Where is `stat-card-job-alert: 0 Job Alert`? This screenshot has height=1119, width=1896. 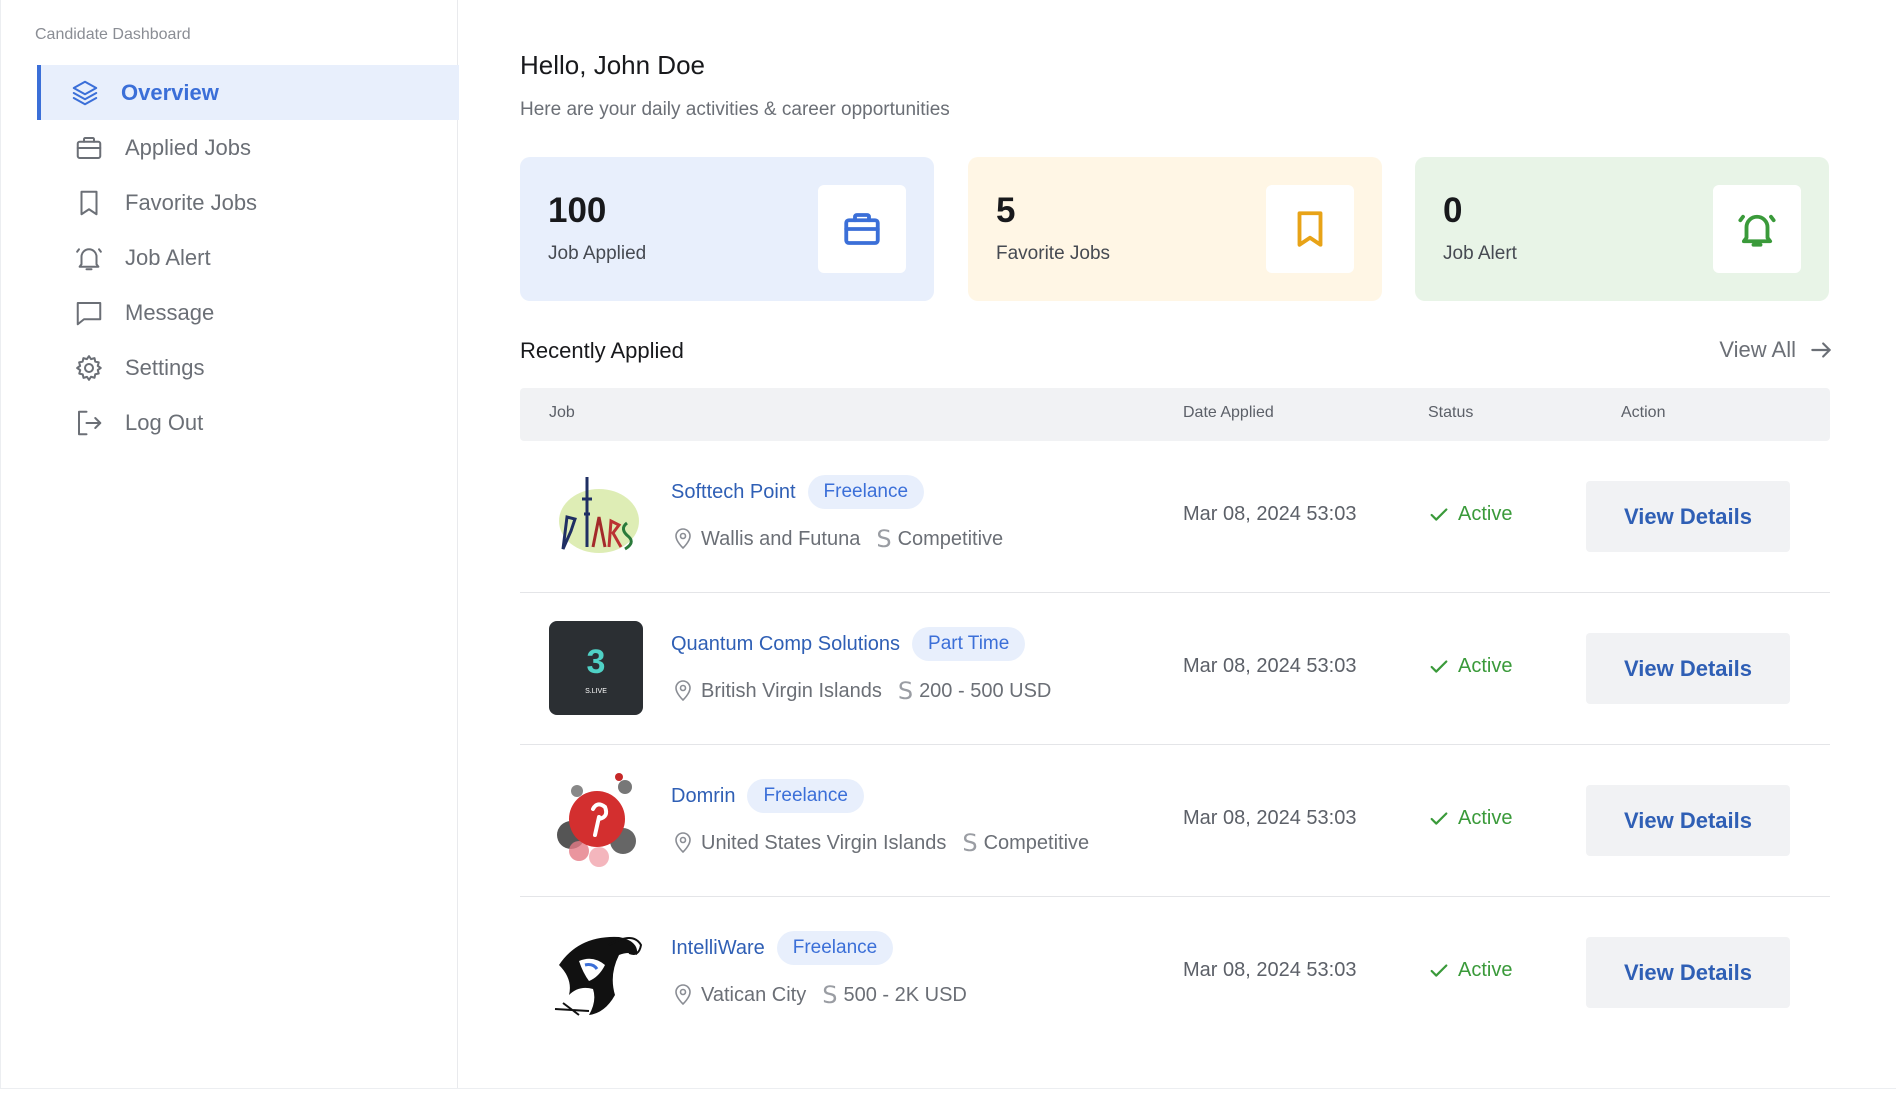
stat-card-job-alert: 0 Job Alert is located at coordinates (1622, 229).